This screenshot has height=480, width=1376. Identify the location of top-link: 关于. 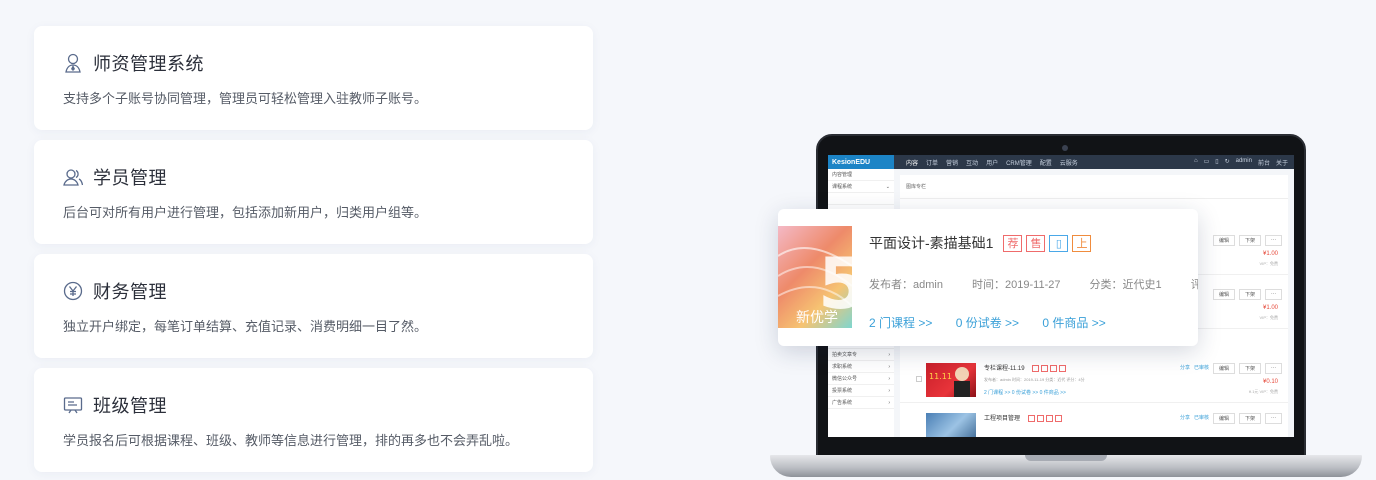
(1282, 162).